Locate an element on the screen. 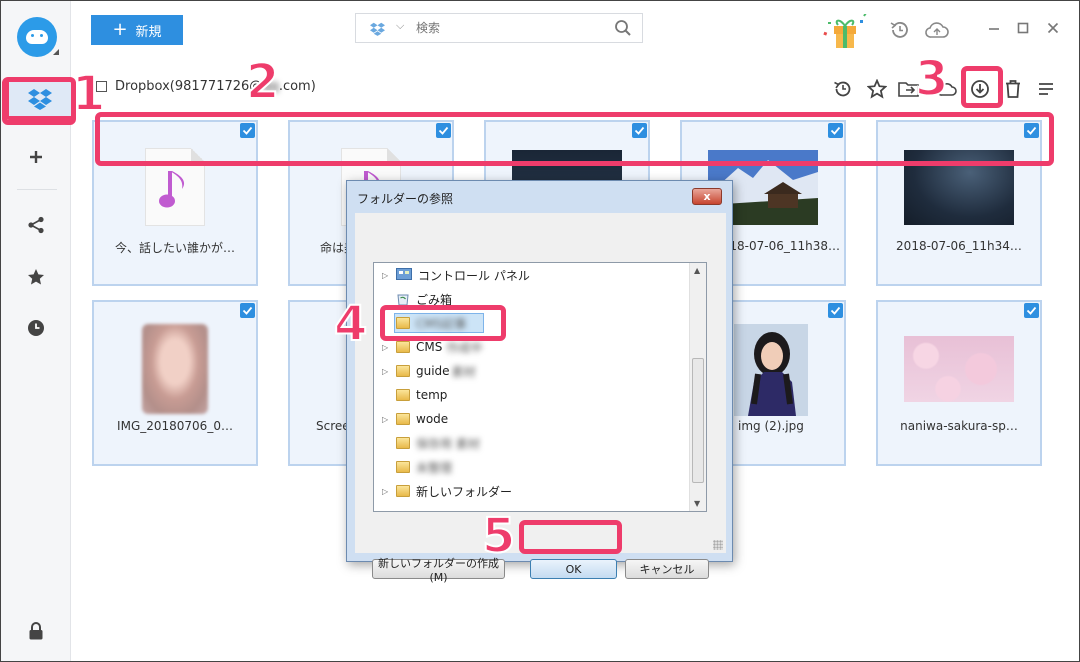  dialog-close-button: x is located at coordinates (707, 196).